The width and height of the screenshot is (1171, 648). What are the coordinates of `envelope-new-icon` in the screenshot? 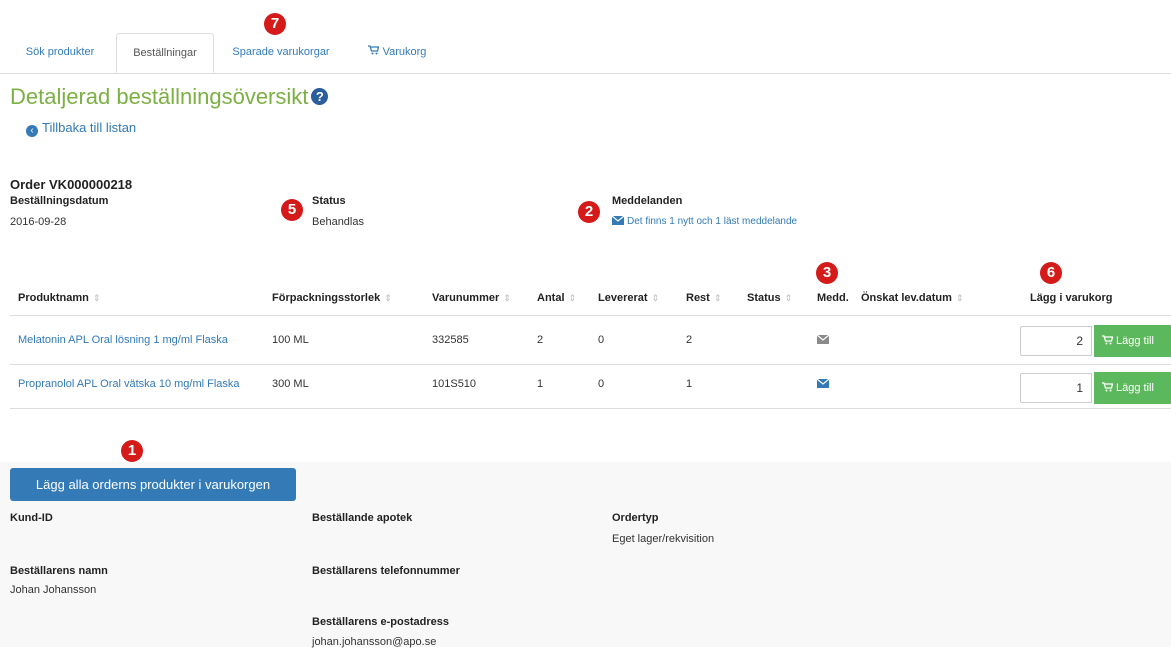 It's located at (823, 383).